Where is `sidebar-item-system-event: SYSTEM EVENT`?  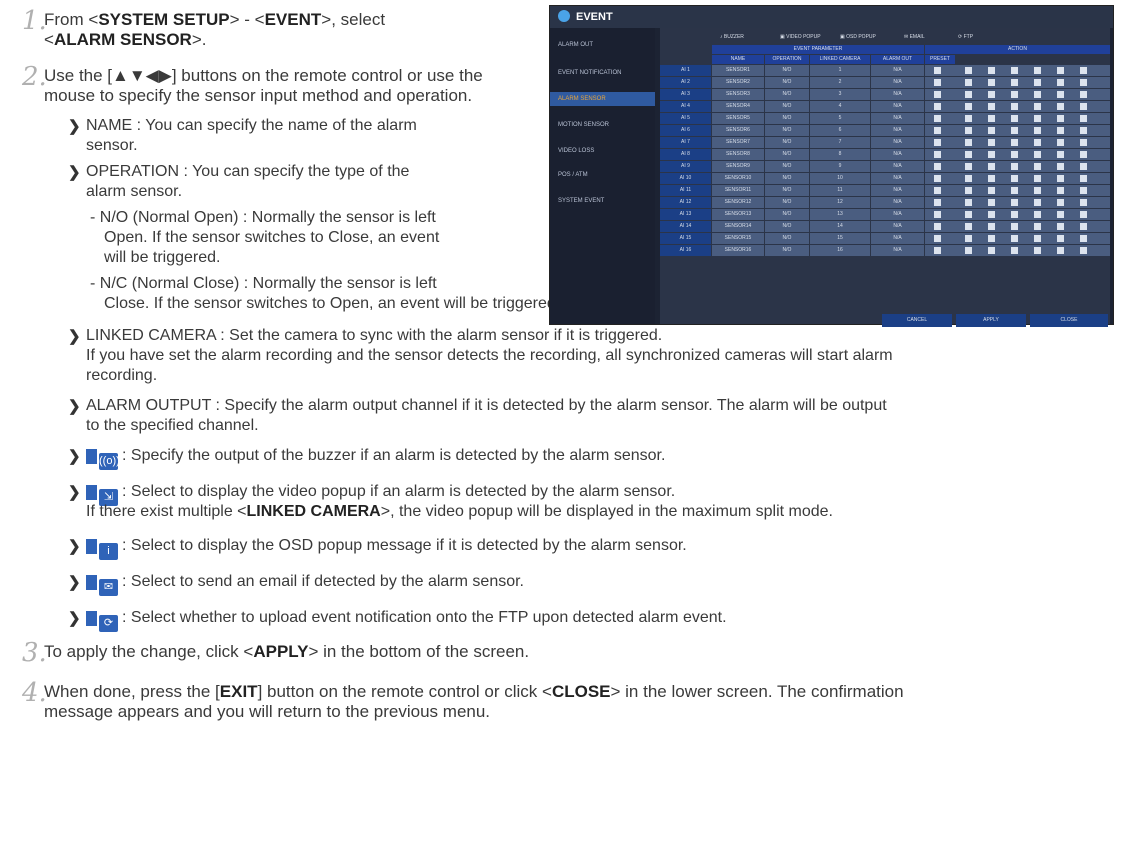
sidebar-item-system-event: SYSTEM EVENT is located at coordinates (603, 201).